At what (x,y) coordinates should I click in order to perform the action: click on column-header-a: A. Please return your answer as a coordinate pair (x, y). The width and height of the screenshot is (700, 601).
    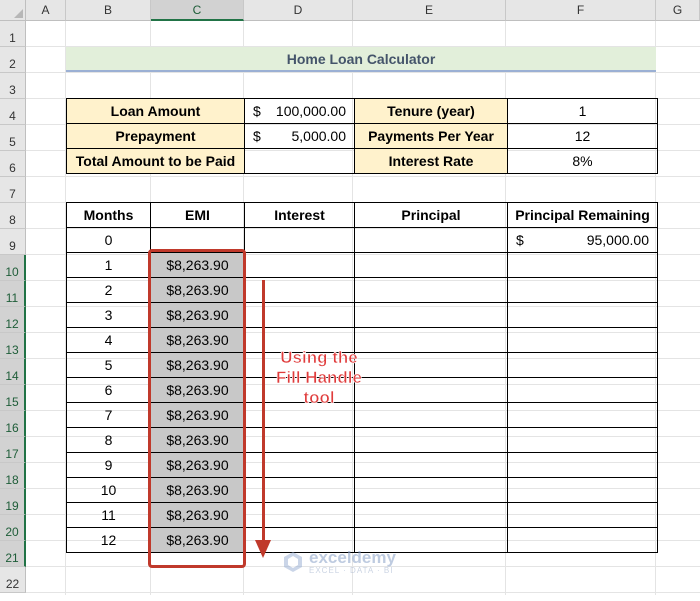
    Looking at the image, I should click on (46, 10).